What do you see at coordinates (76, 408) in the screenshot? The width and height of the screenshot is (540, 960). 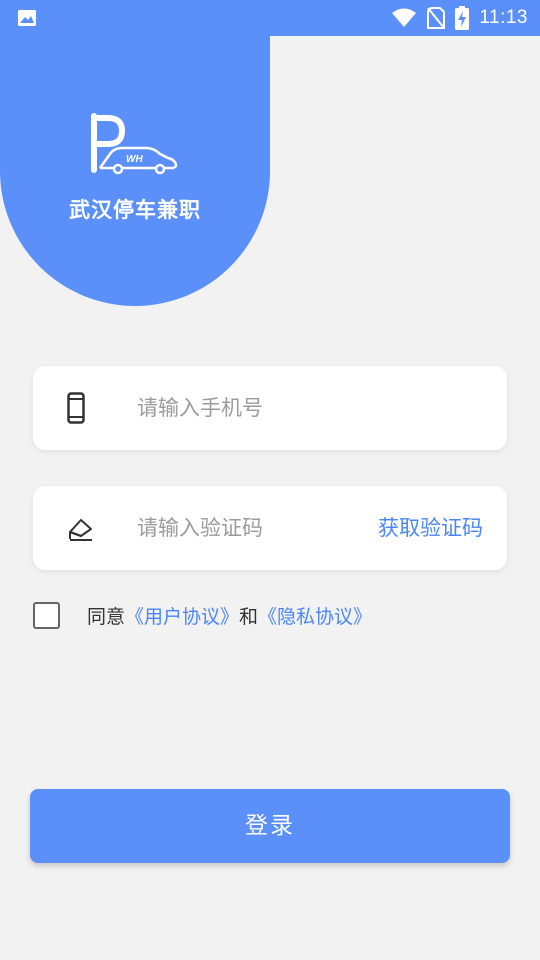 I see `phone-icon` at bounding box center [76, 408].